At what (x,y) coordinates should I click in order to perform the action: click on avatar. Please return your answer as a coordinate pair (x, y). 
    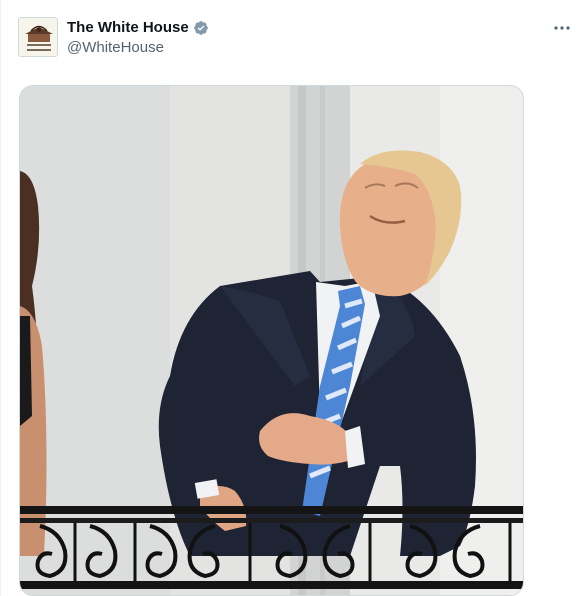
    Looking at the image, I should click on (38, 37).